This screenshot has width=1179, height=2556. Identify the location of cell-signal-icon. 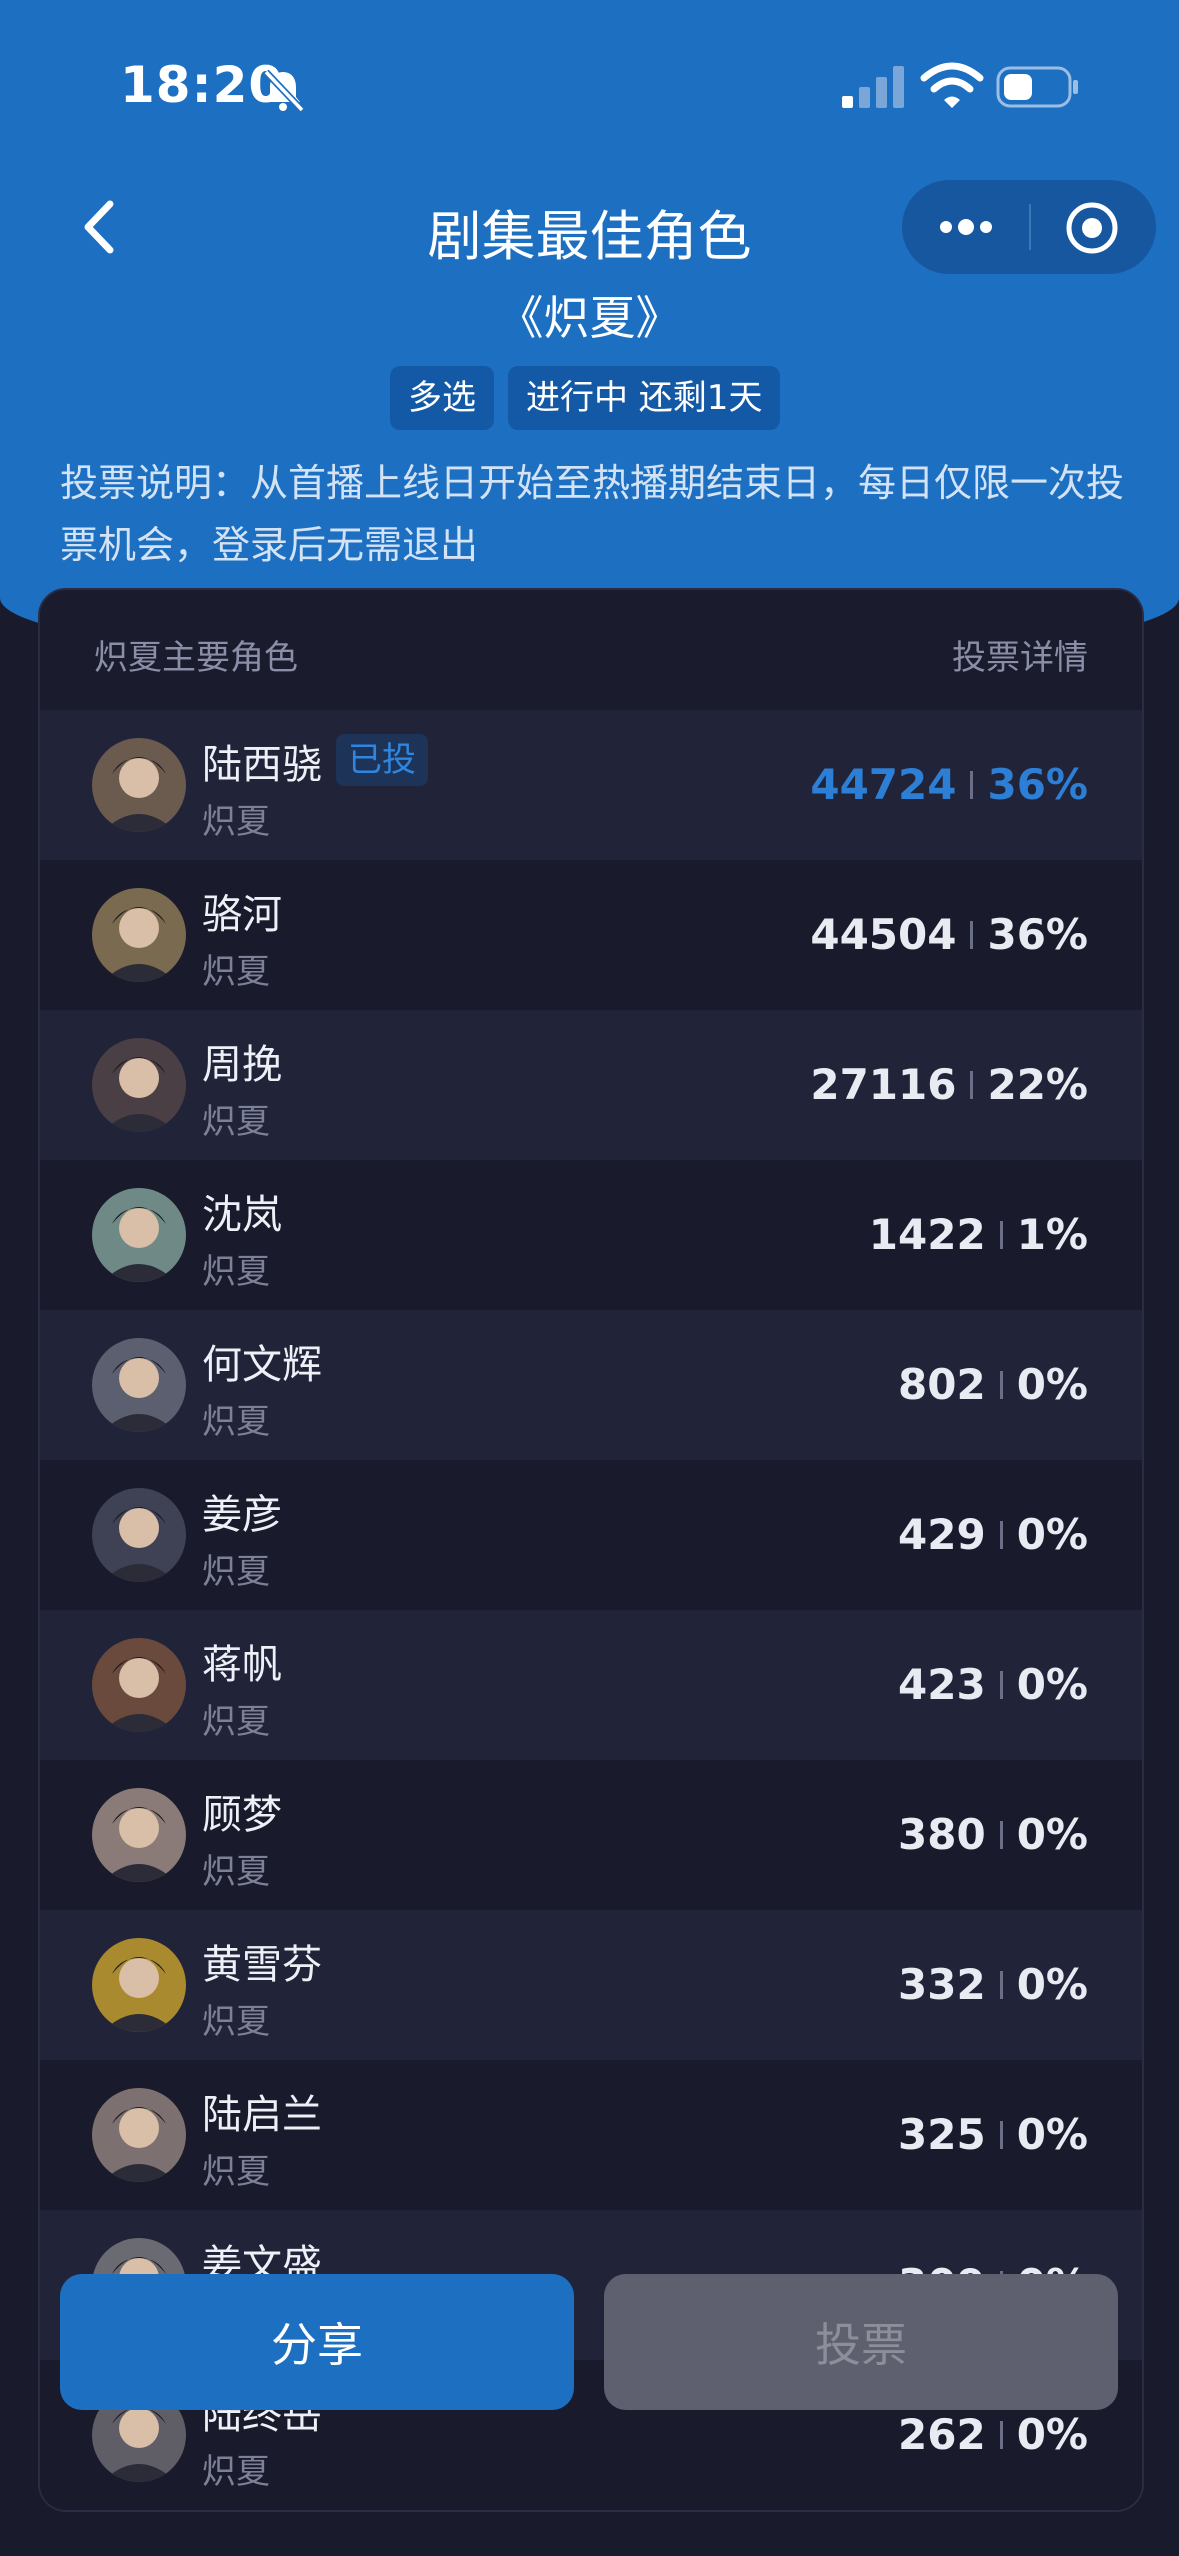
(873, 87).